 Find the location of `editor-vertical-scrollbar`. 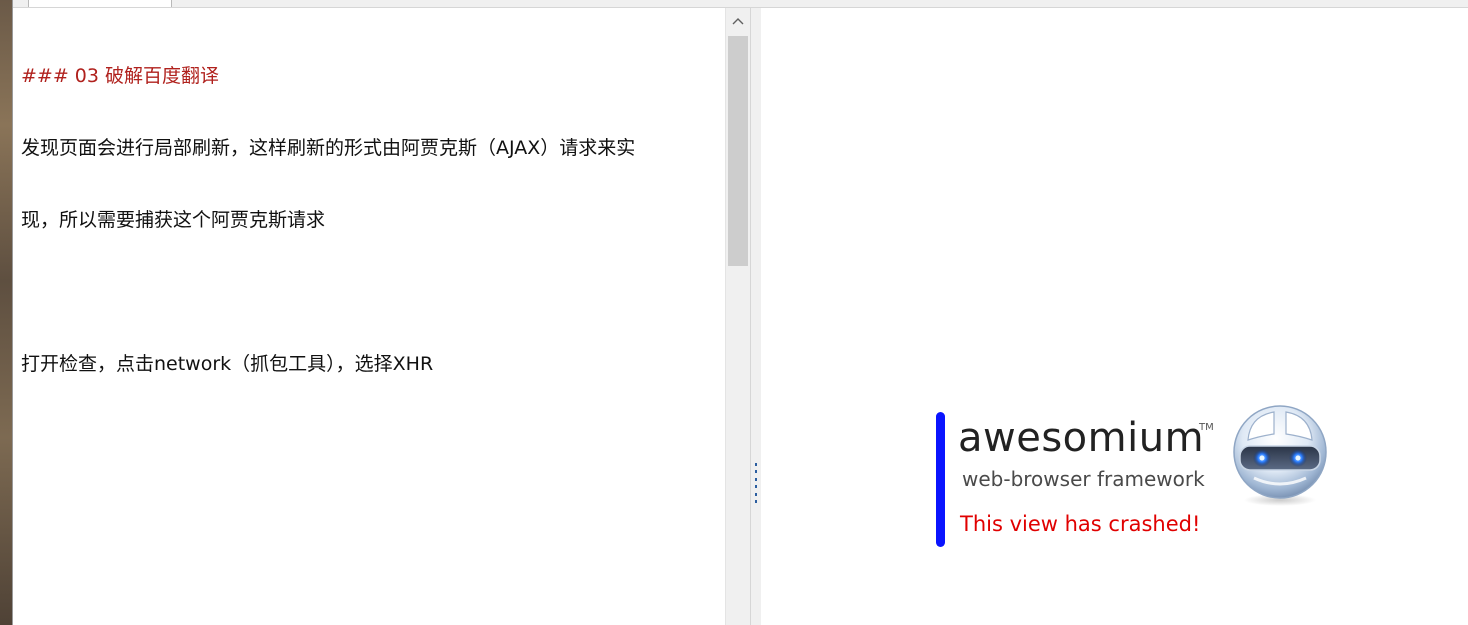

editor-vertical-scrollbar is located at coordinates (737, 316).